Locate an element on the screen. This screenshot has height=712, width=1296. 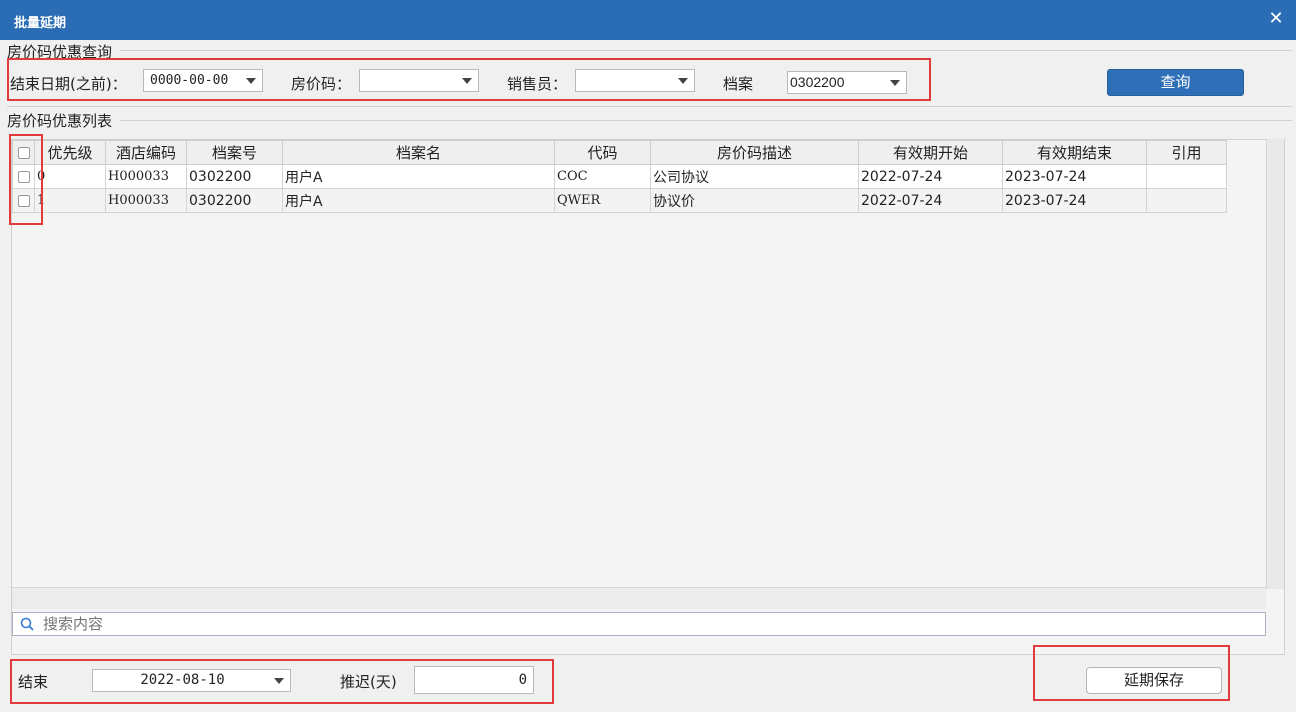
end-date-select: 0000-00-00 is located at coordinates (203, 80).